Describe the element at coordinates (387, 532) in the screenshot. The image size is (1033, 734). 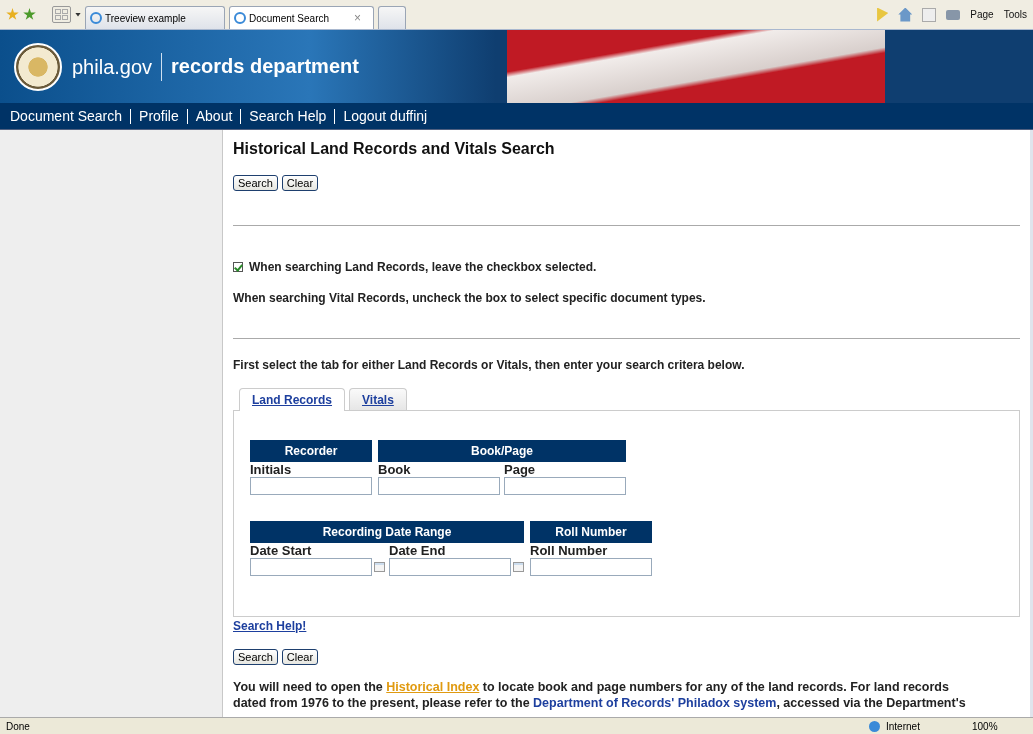
I see `group-heading: Recording Date Range` at that location.